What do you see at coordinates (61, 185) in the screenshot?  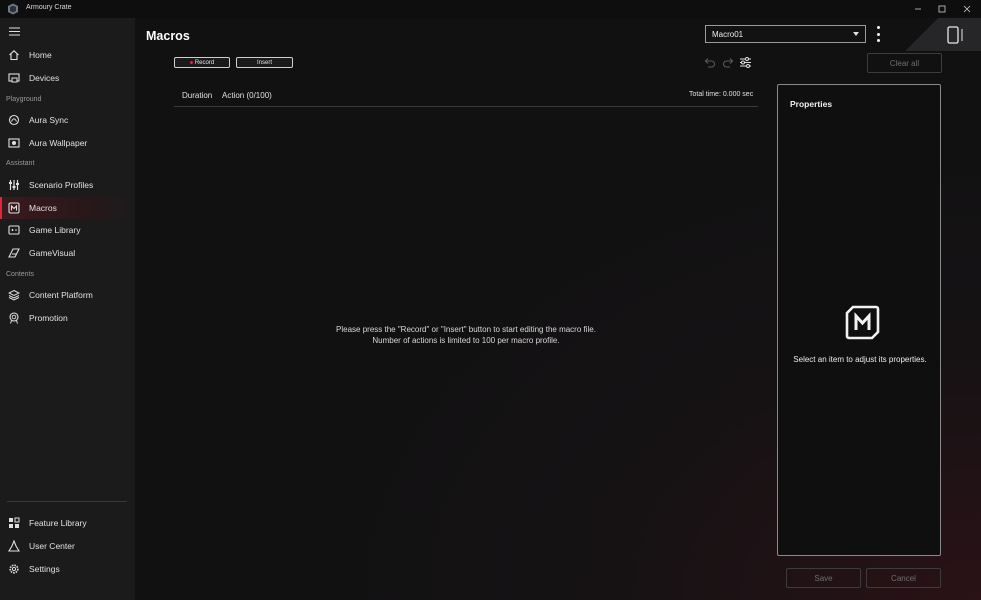 I see `sidebar-item-label: Scenario Profiles` at bounding box center [61, 185].